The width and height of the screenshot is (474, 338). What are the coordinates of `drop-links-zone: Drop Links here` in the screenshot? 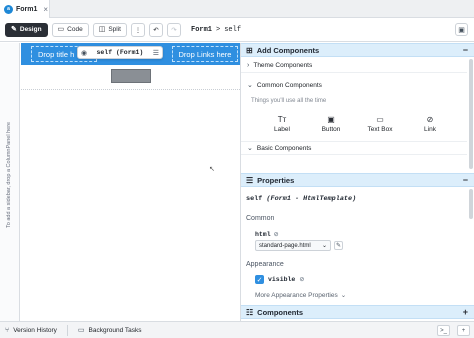 It's located at (205, 54).